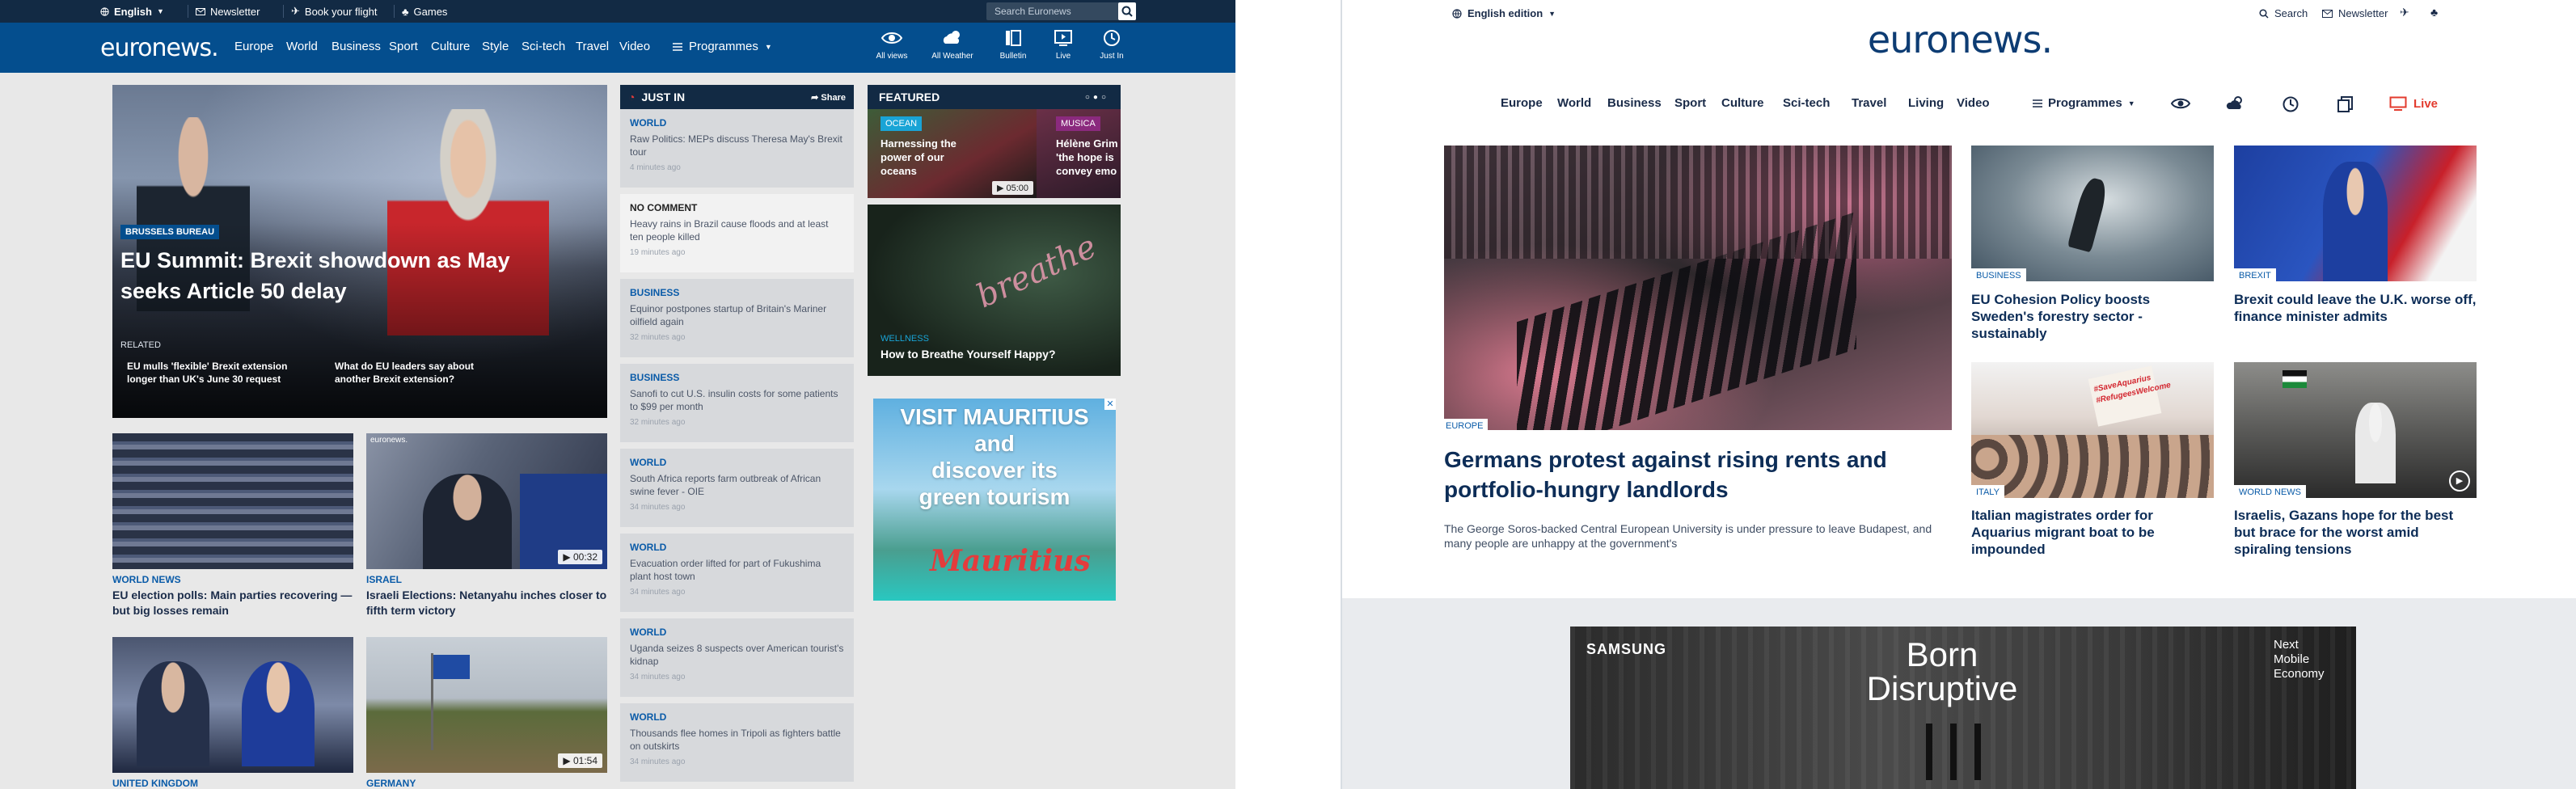  What do you see at coordinates (384, 580) in the screenshot?
I see `card-category: ISRAEL` at bounding box center [384, 580].